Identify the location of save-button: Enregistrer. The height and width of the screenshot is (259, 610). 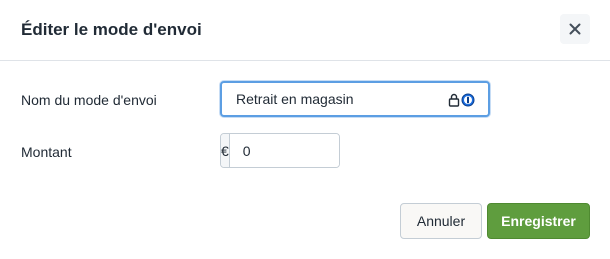
(538, 221).